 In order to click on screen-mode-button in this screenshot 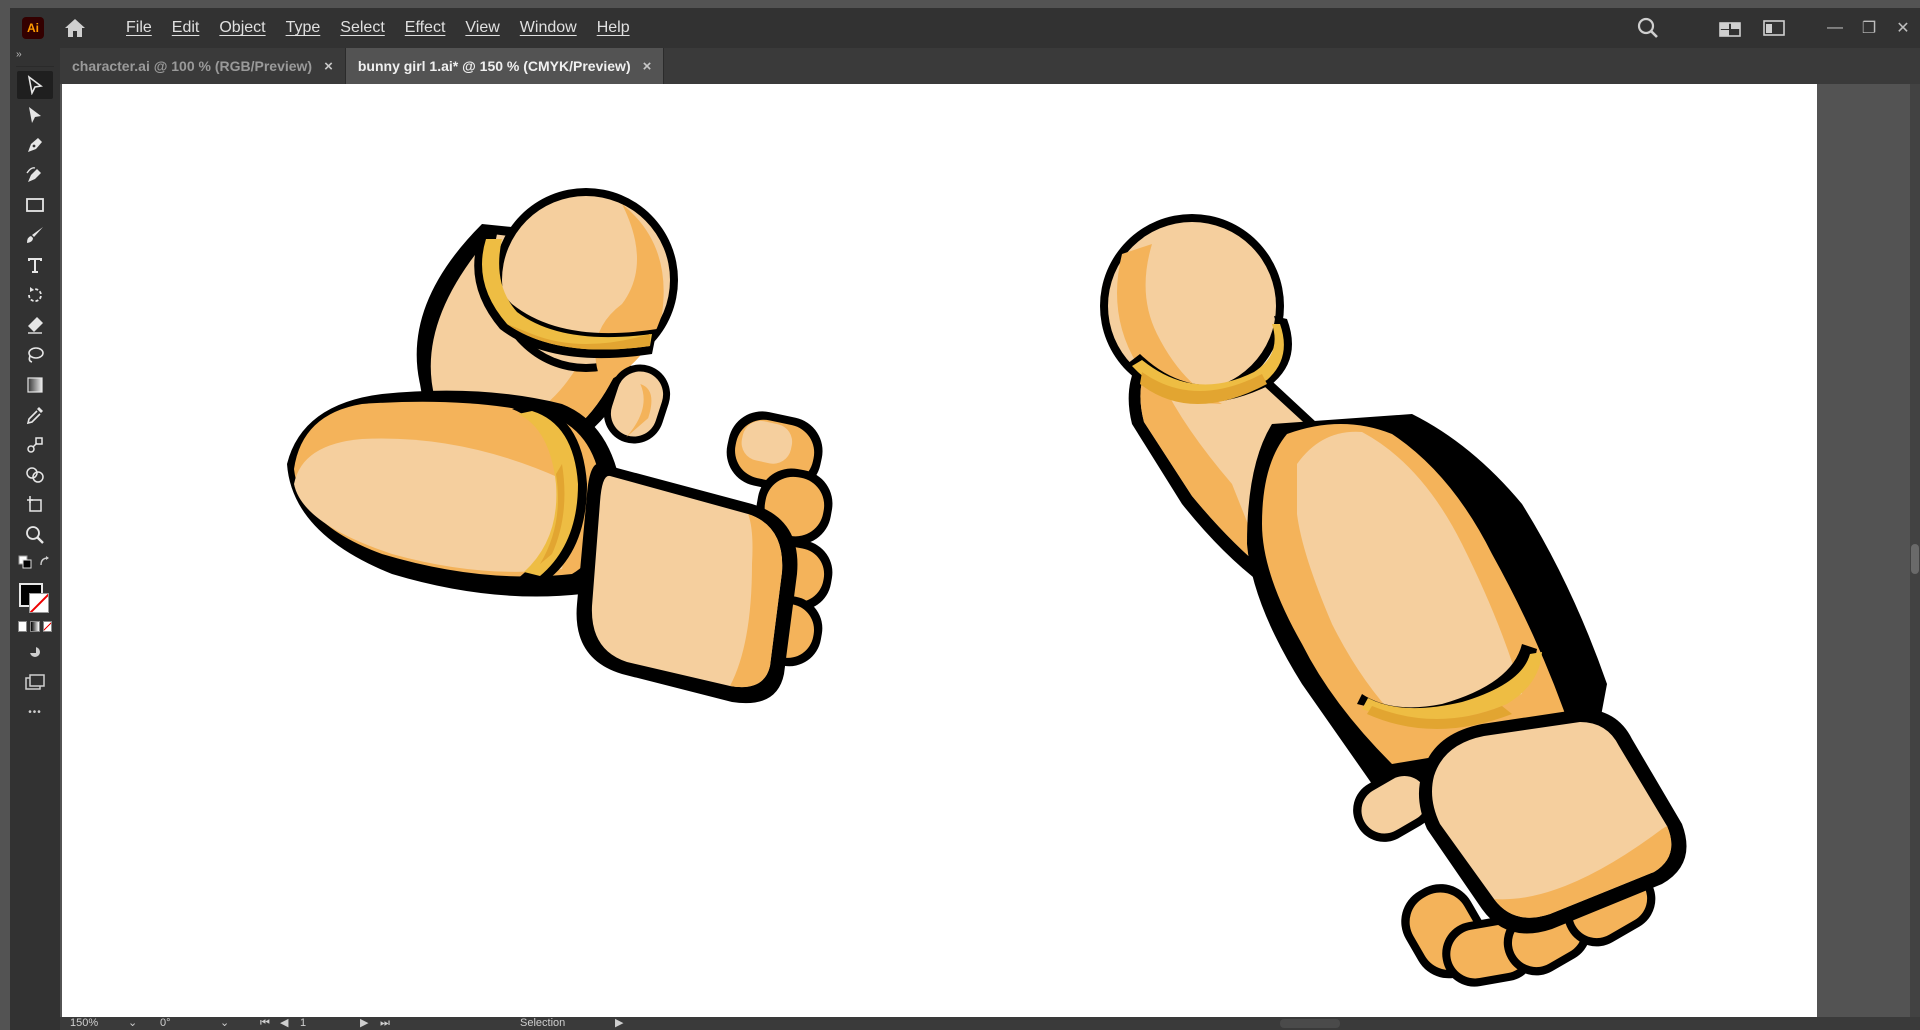, I will do `click(35, 682)`.